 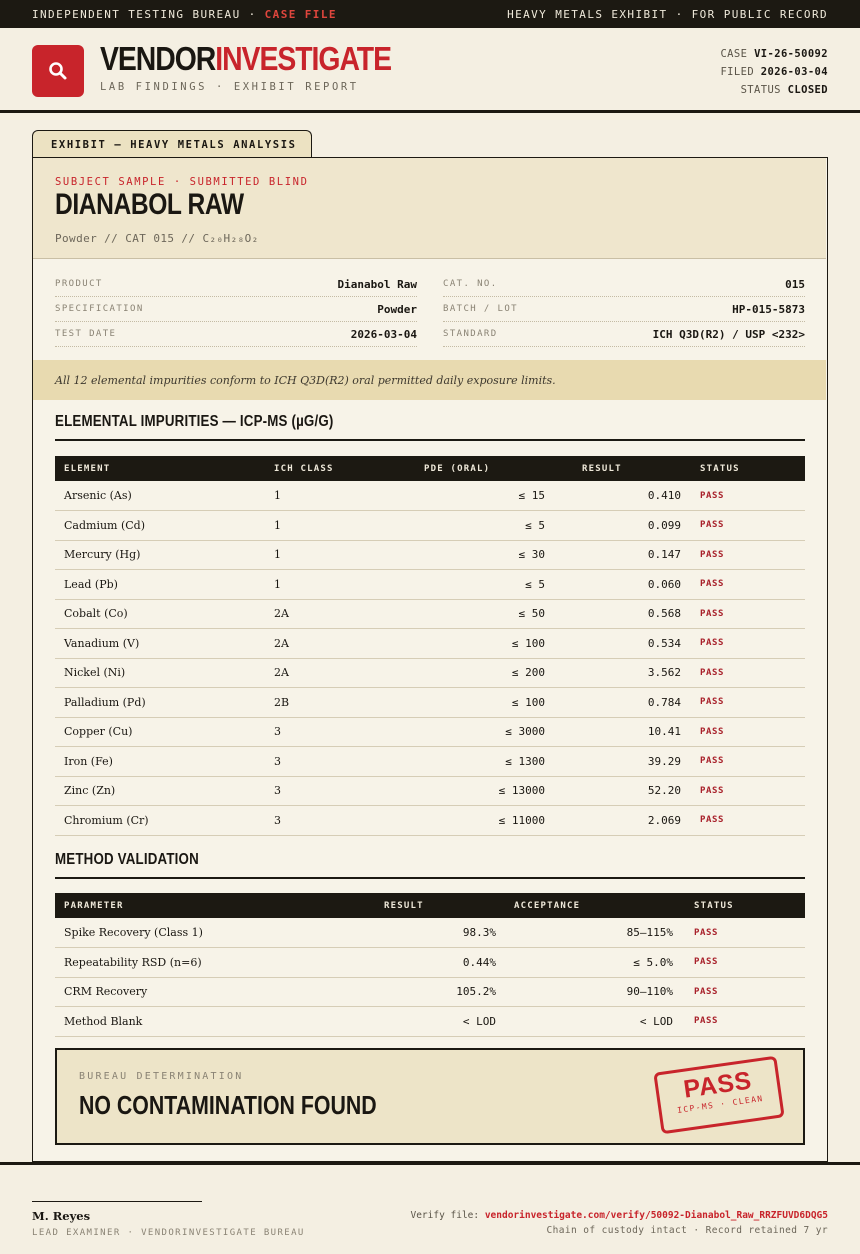 What do you see at coordinates (160, 732) in the screenshot?
I see `element-cell: Copper (Cu)` at bounding box center [160, 732].